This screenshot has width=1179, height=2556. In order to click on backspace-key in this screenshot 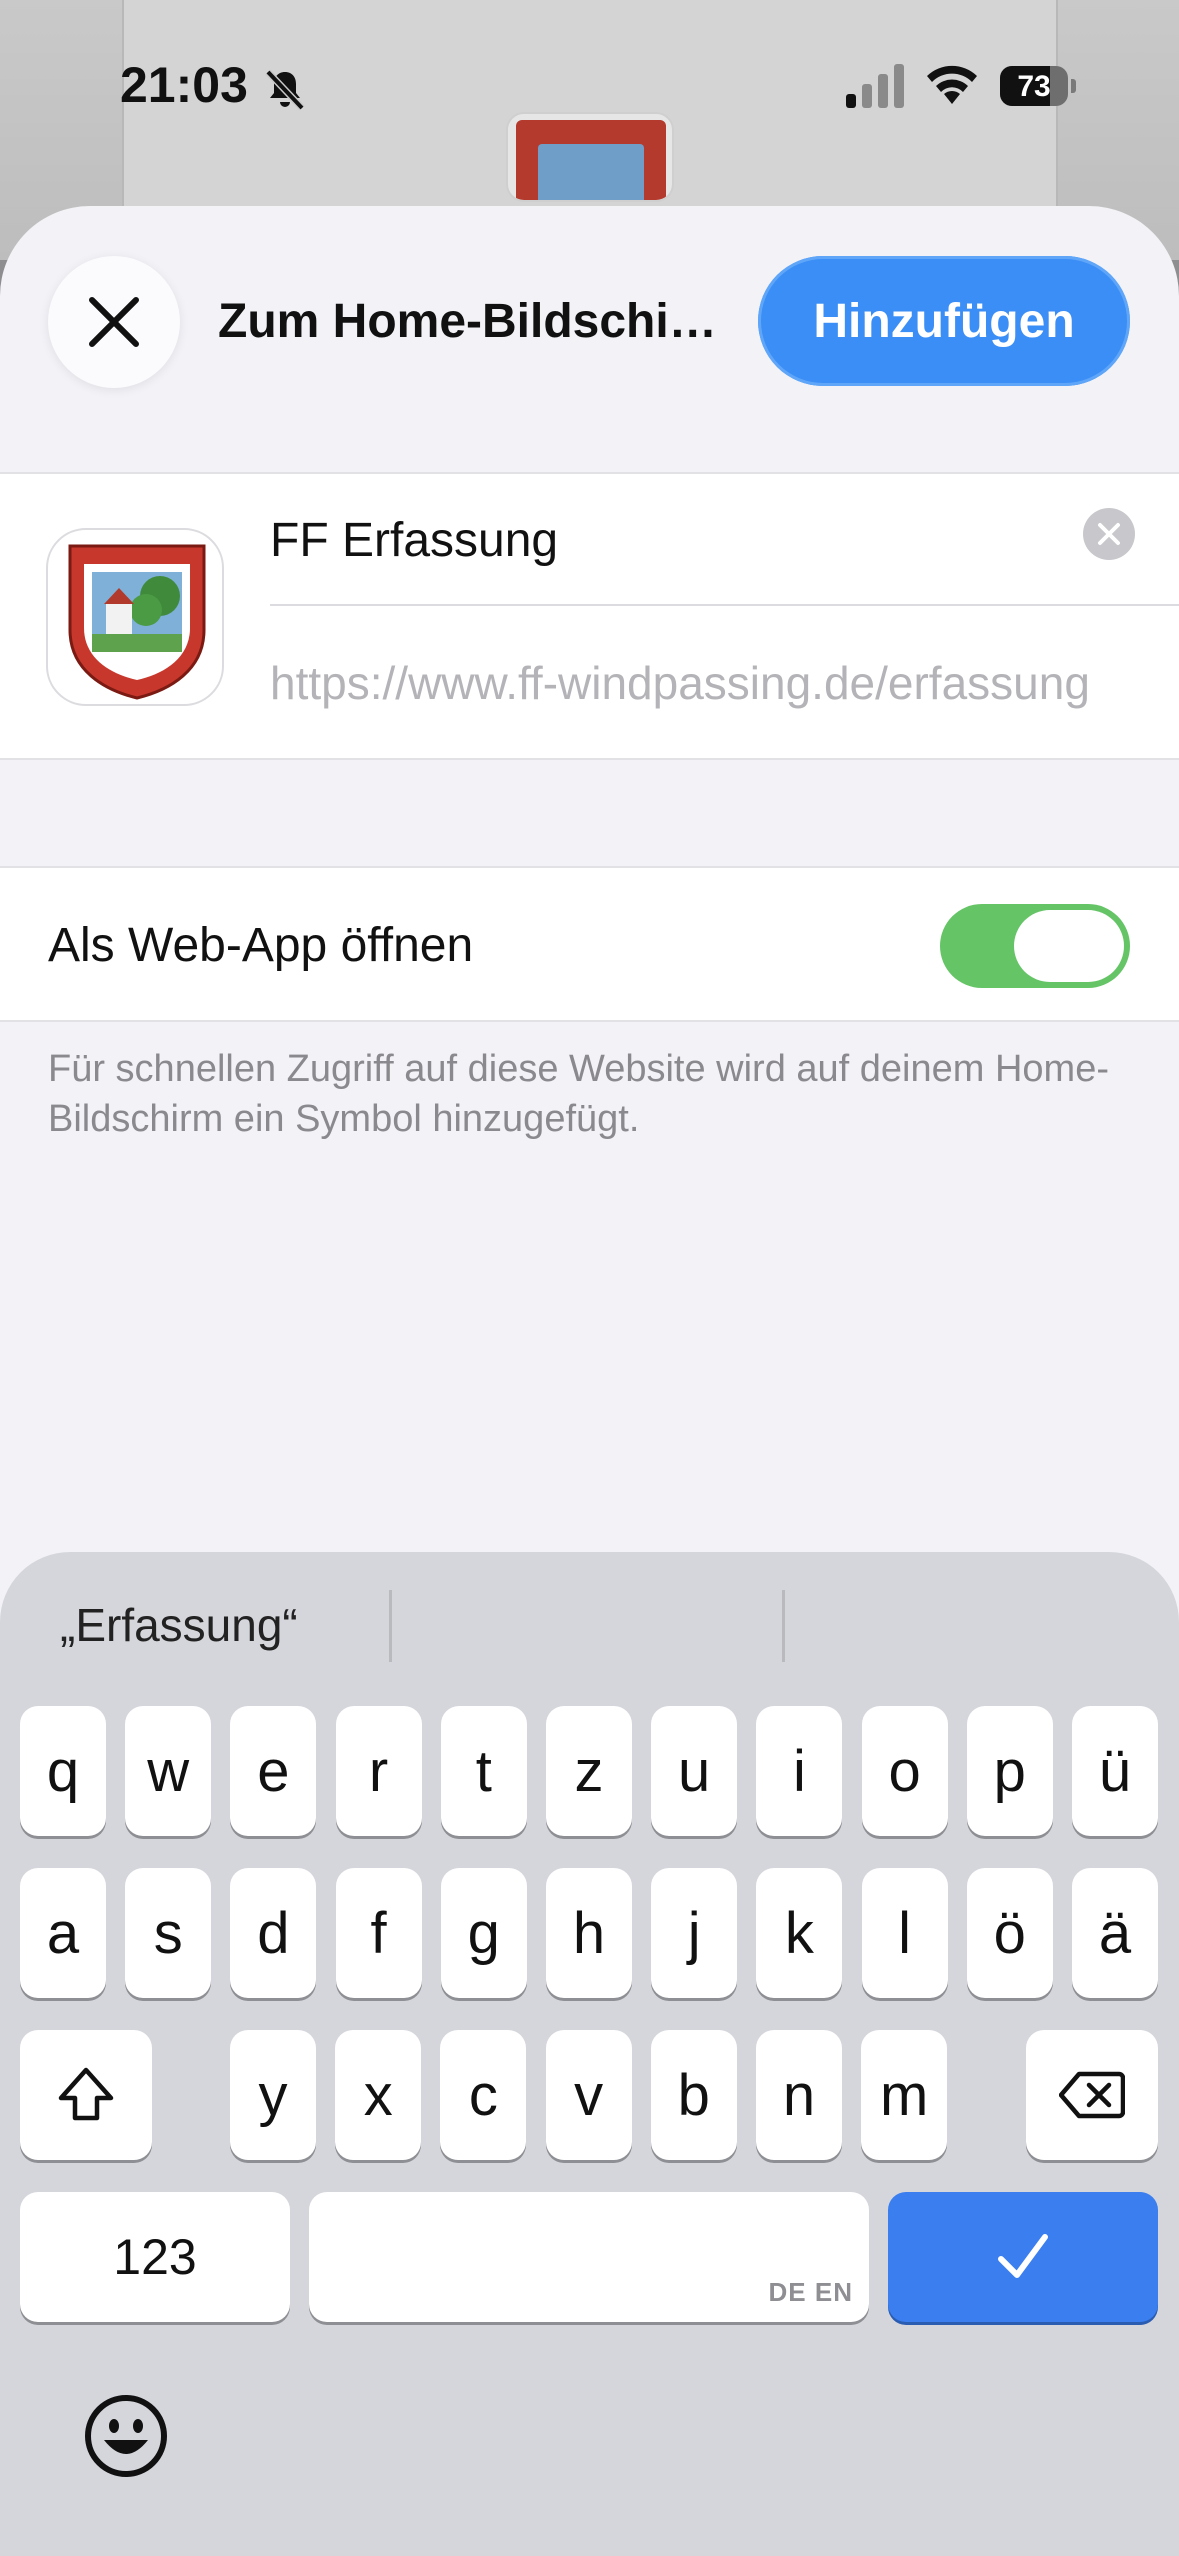, I will do `click(1092, 2095)`.